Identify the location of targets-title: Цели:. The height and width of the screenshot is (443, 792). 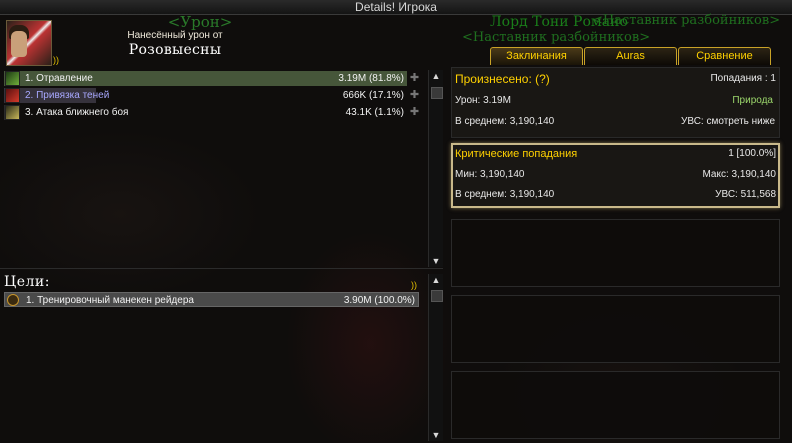
(27, 282).